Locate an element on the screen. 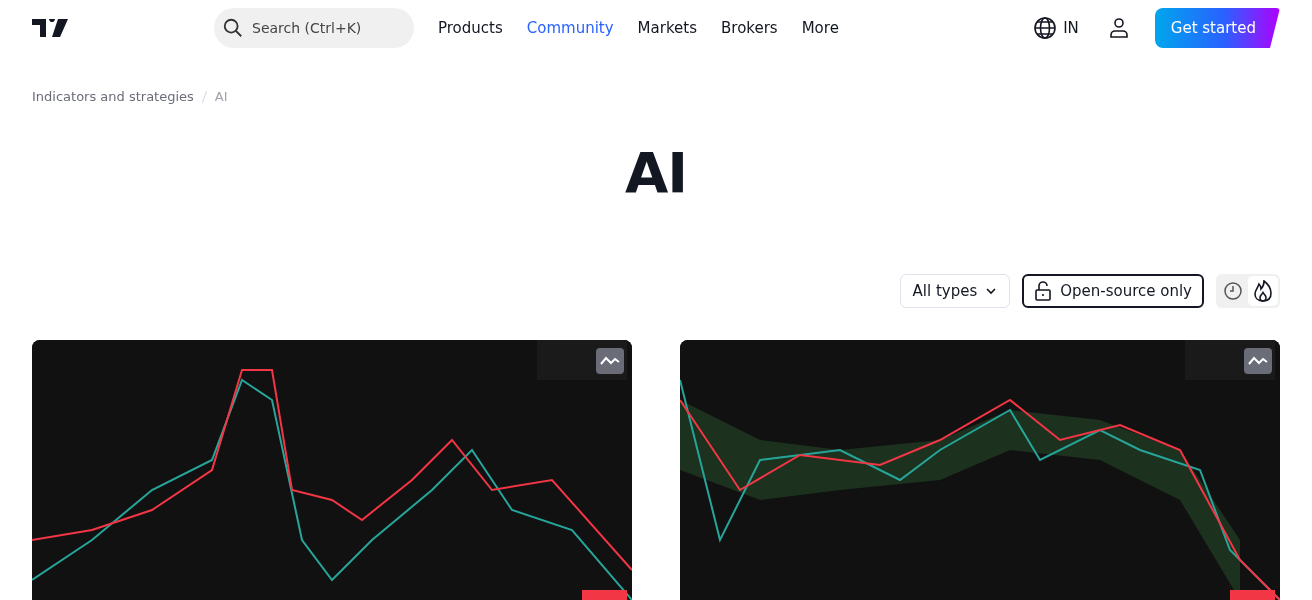  nav-link: Brokers is located at coordinates (749, 28).